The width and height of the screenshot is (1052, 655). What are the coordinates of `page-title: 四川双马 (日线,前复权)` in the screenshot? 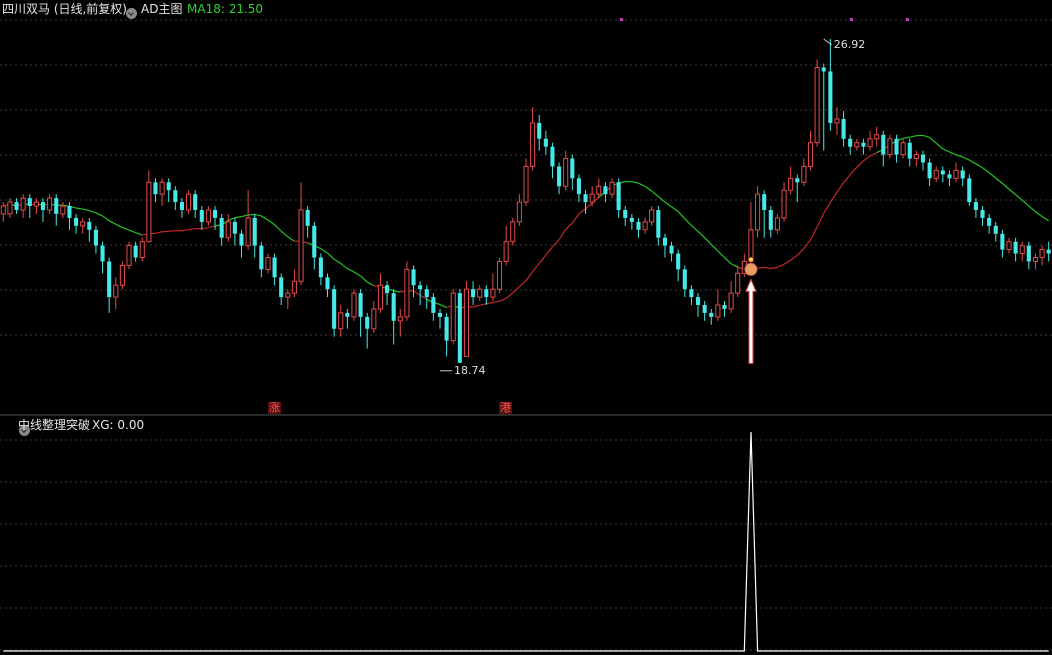 It's located at (64, 9).